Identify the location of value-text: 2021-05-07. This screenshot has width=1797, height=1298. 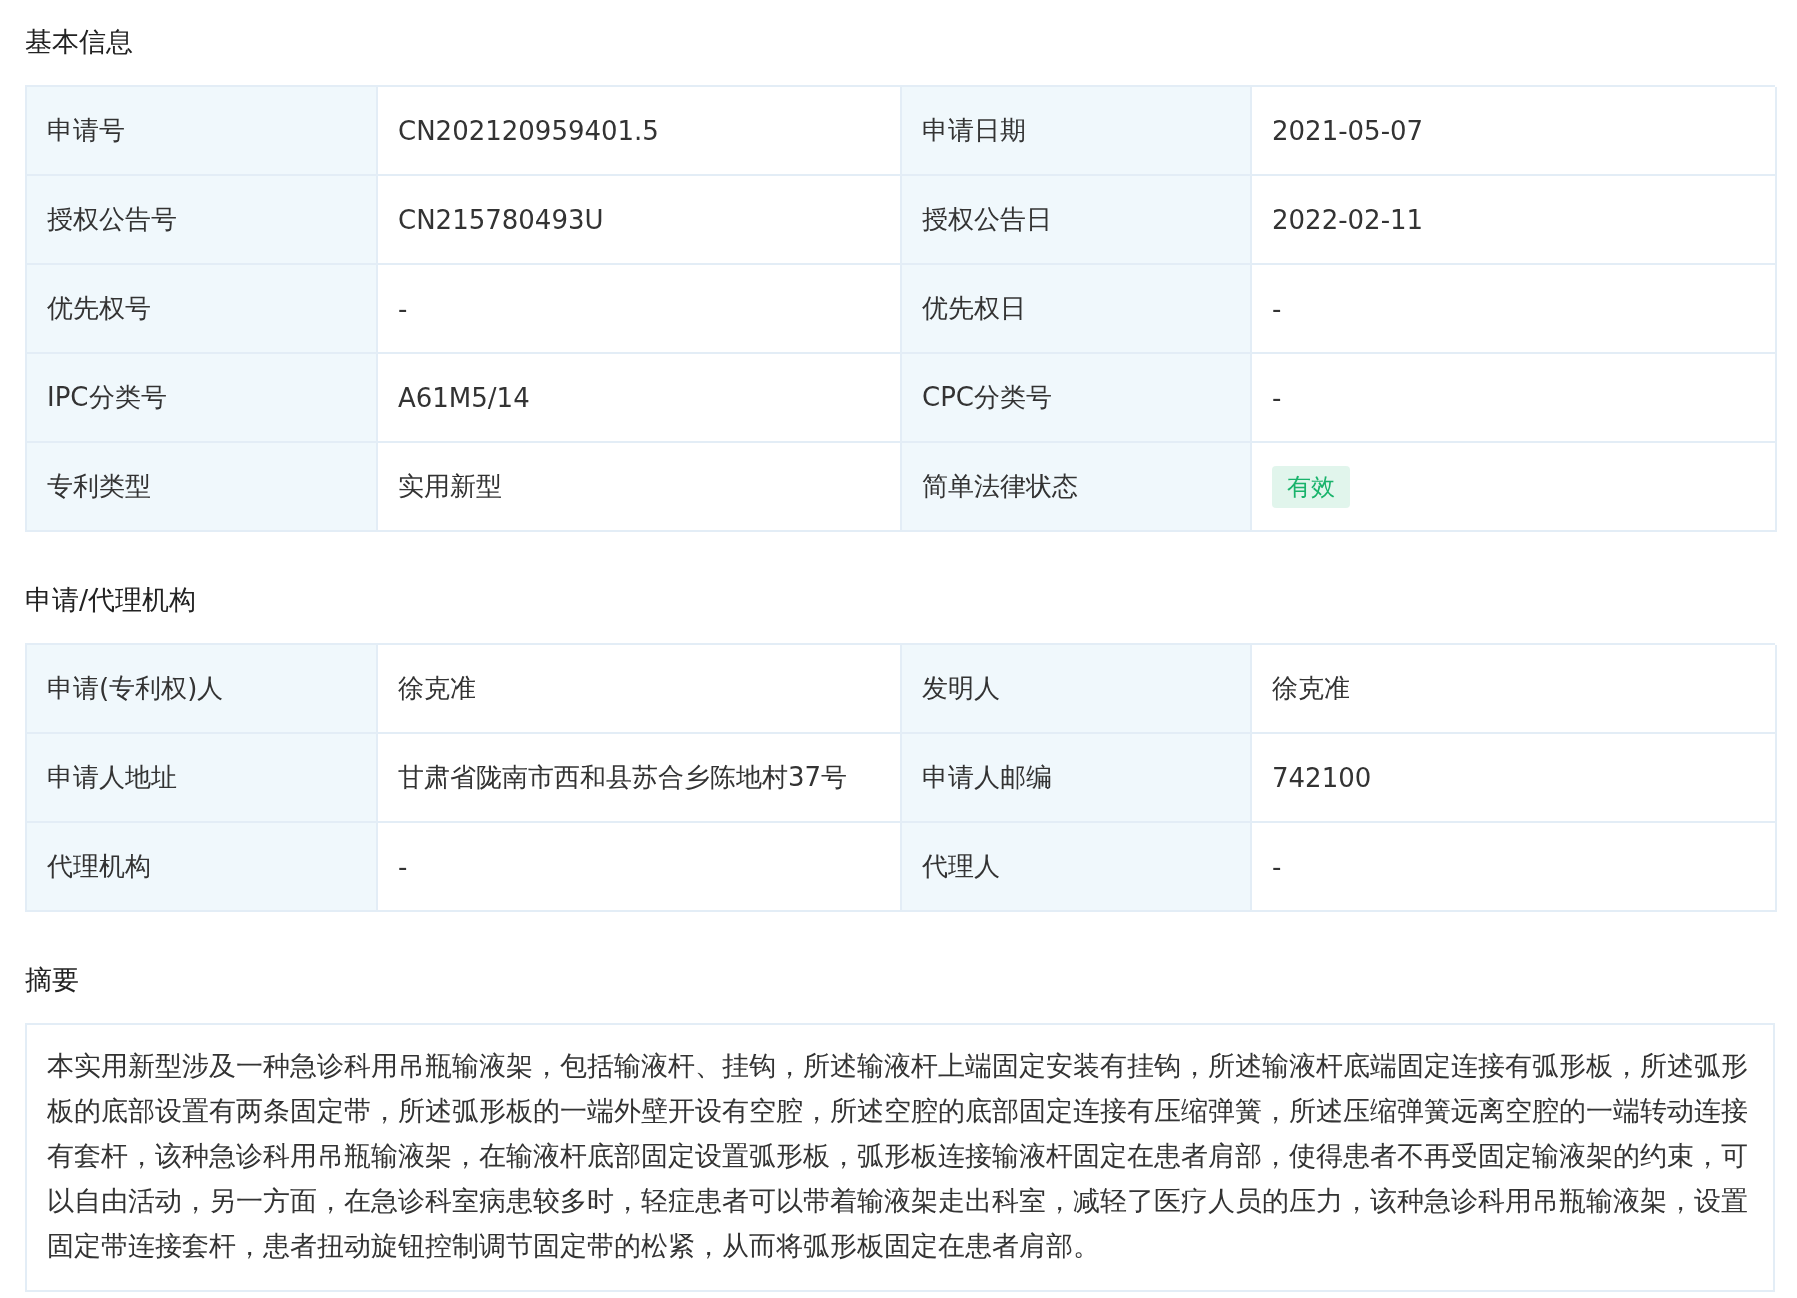
(1348, 130).